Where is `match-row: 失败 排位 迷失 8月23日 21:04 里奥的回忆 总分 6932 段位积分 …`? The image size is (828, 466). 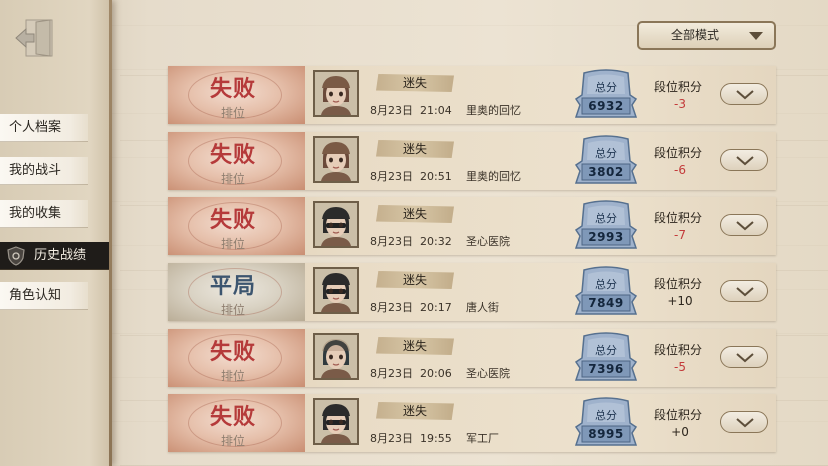 match-row: 失败 排位 迷失 8月23日 21:04 里奥的回忆 总分 6932 段位积分 … is located at coordinates (472, 95).